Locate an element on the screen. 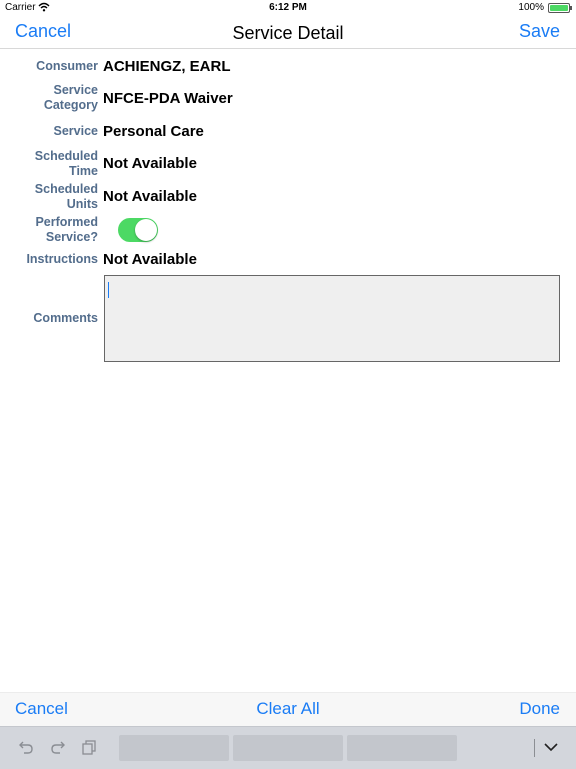 The width and height of the screenshot is (576, 769). performed-service-row: Performed Service? is located at coordinates (288, 230).